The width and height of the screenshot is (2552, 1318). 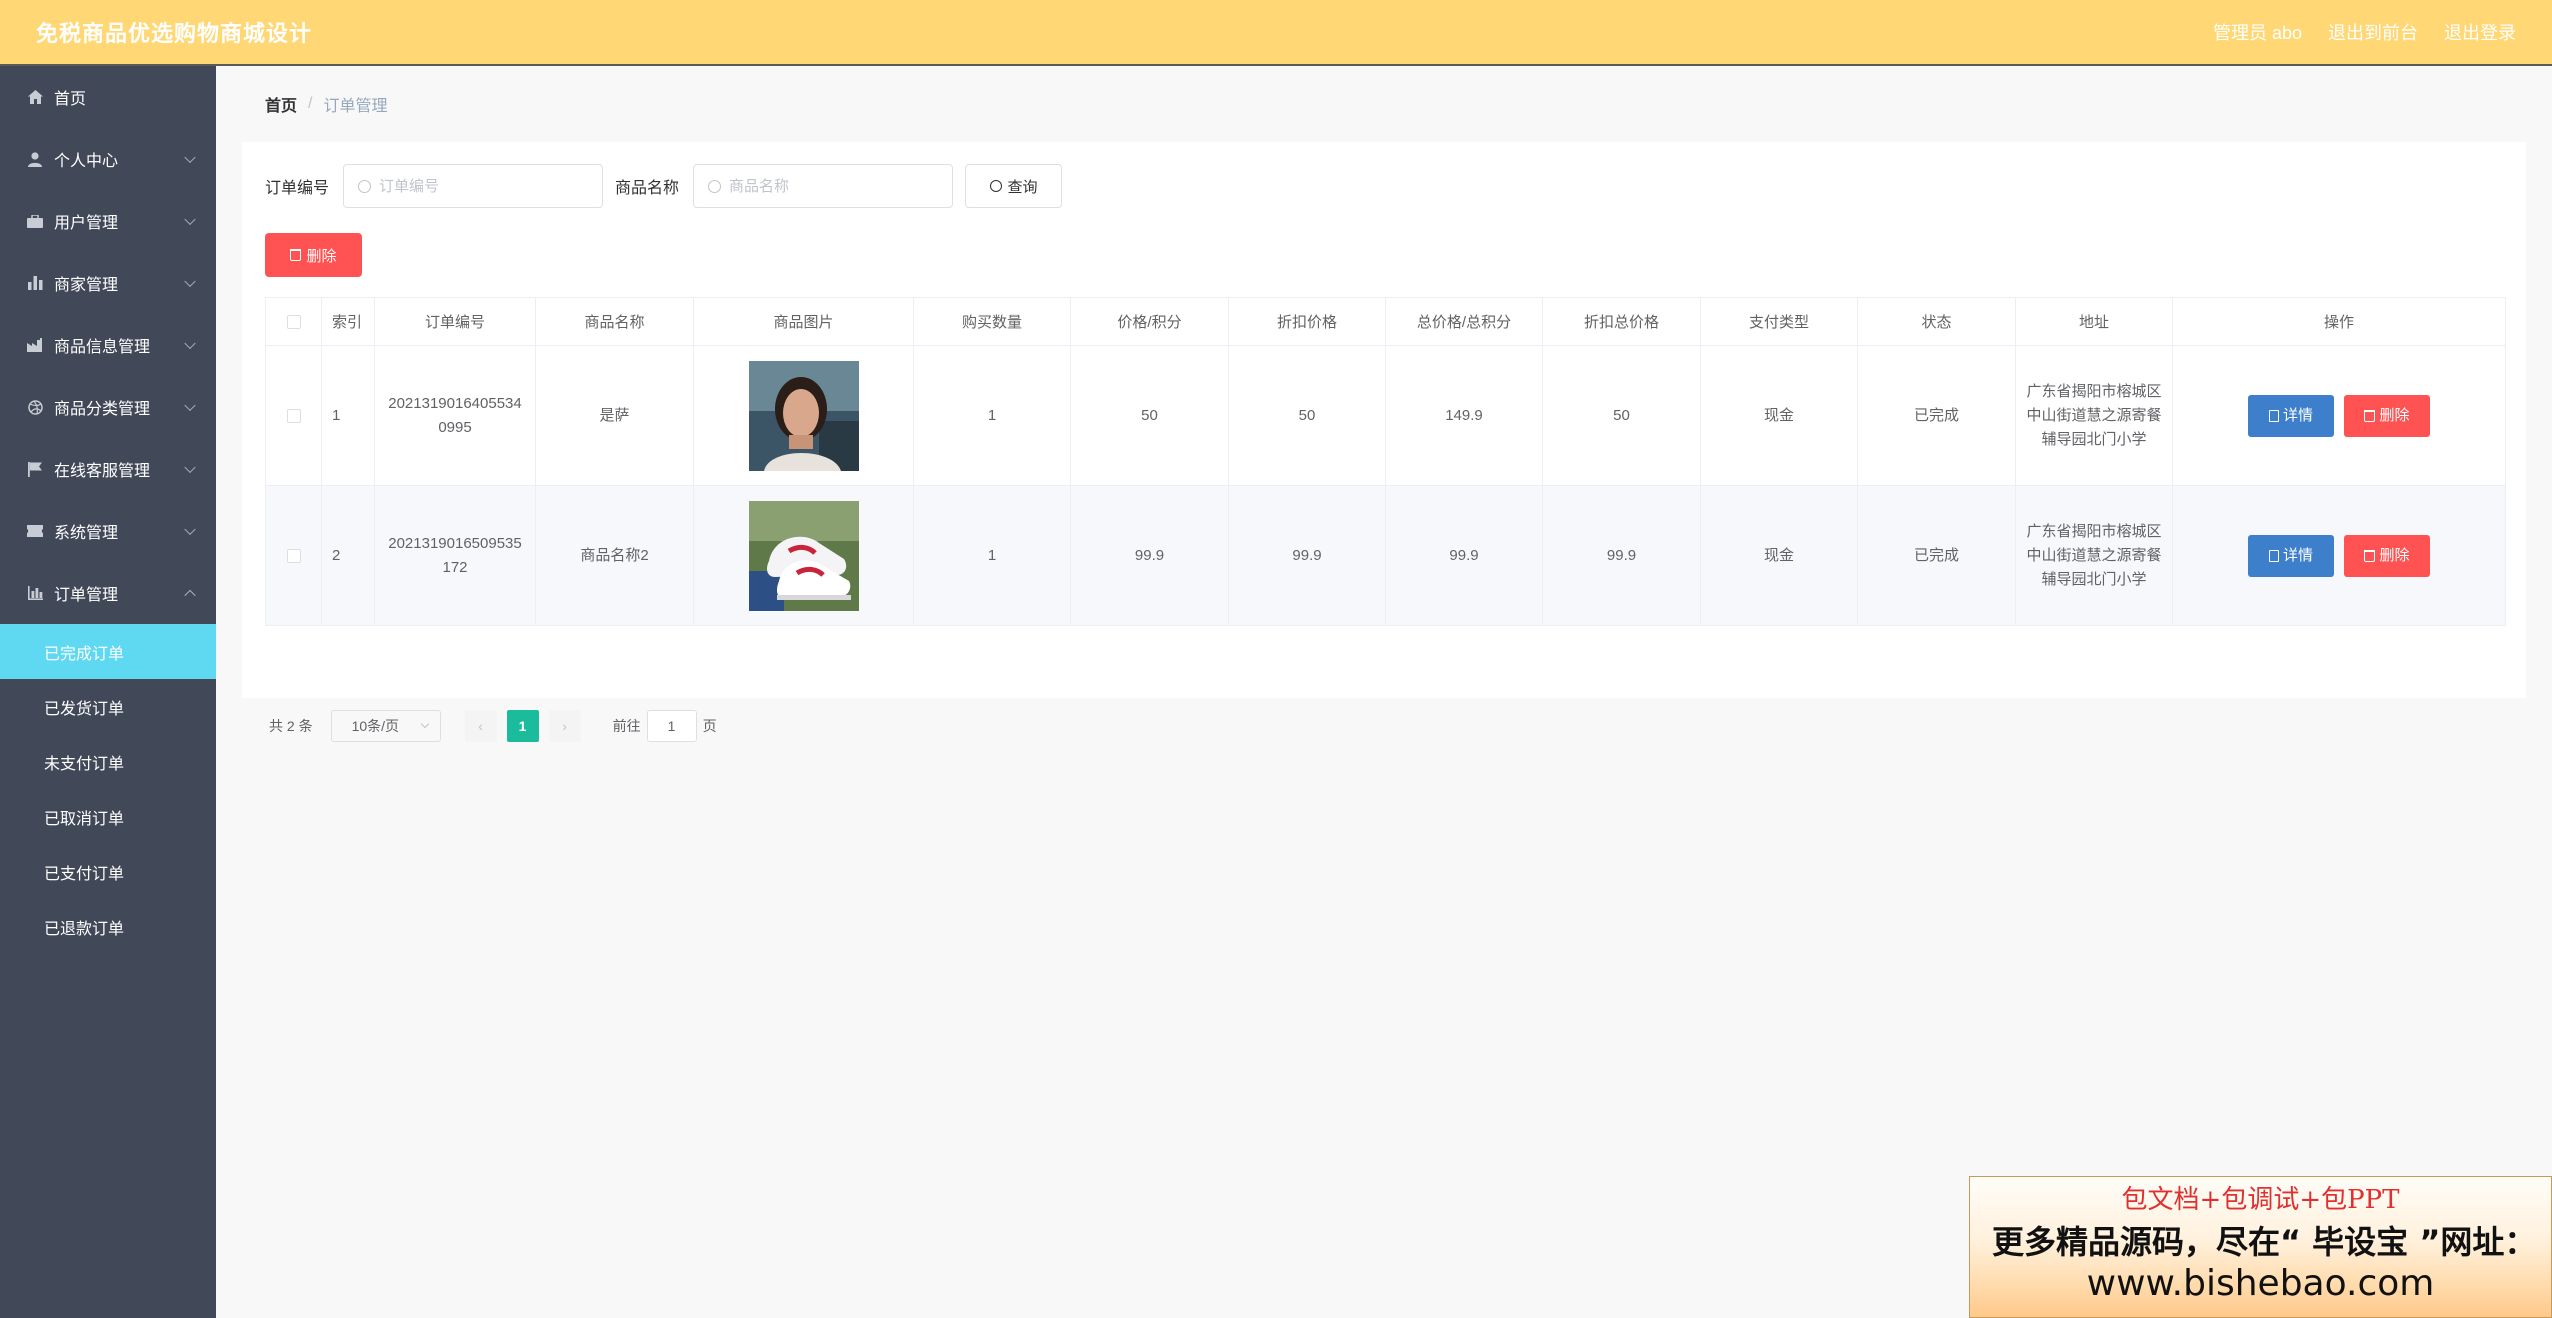 What do you see at coordinates (564, 726) in the screenshot?
I see `next-page-button: ›` at bounding box center [564, 726].